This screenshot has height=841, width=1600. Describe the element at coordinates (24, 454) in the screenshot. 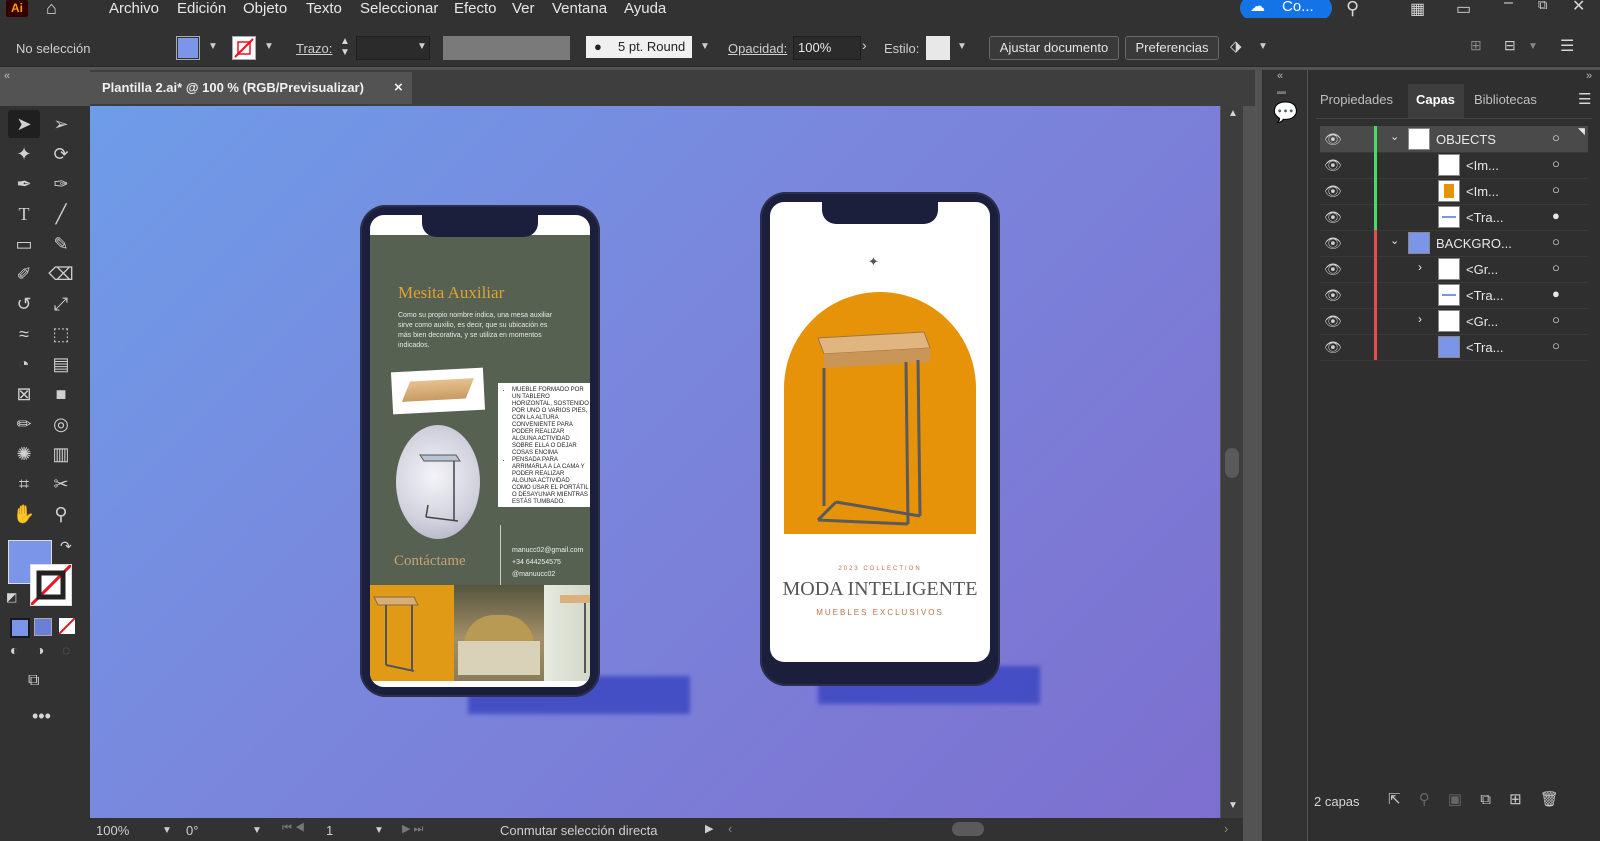

I see `symbol-sprayer-tool-icon: ✺` at that location.